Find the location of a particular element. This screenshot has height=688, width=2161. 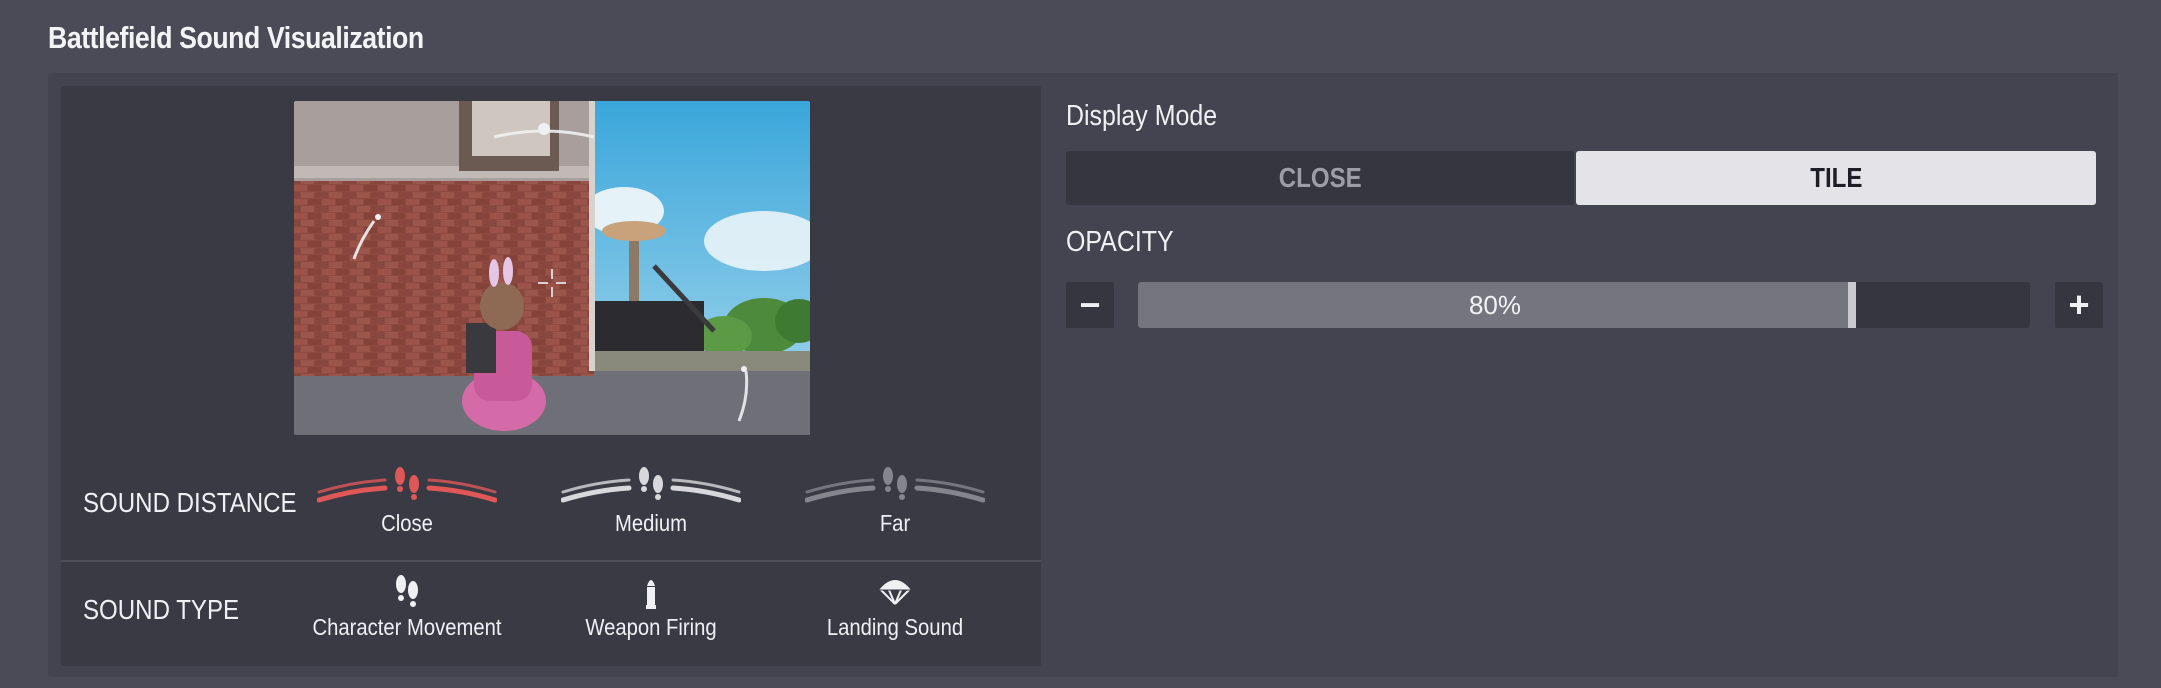

distance-option-label: Medium is located at coordinates (651, 523).